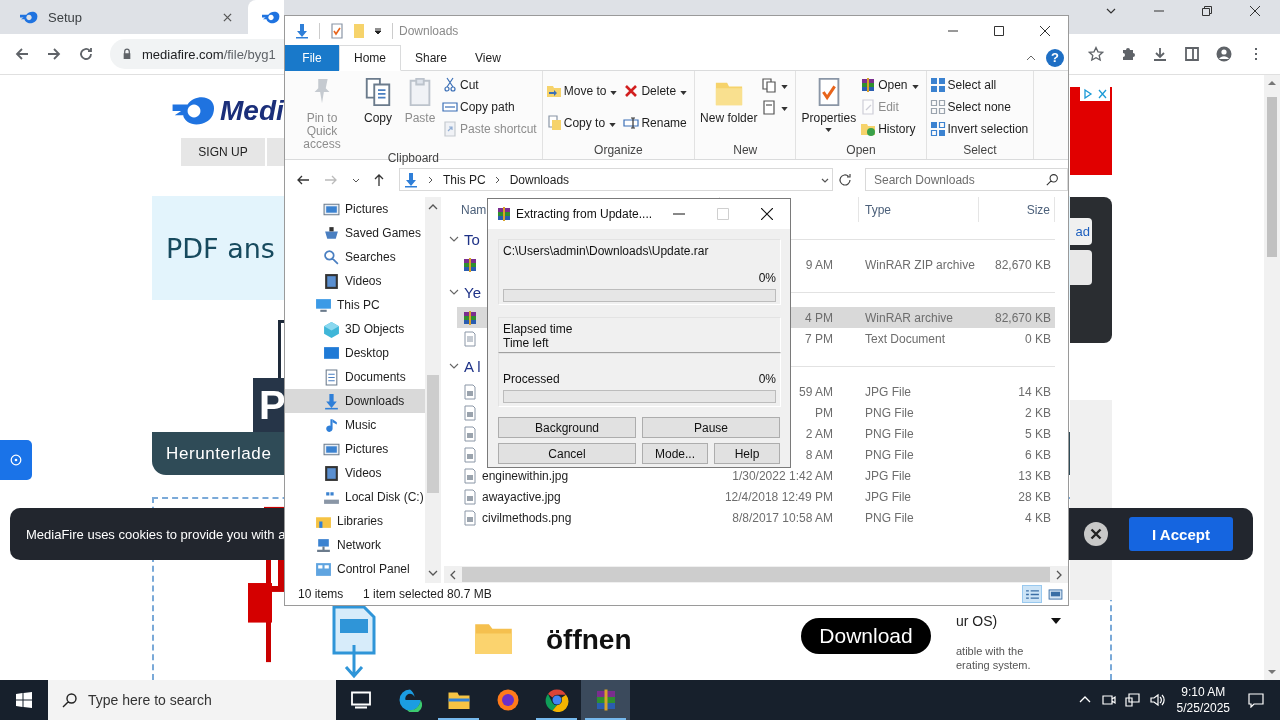 Image resolution: width=1280 pixels, height=720 pixels. I want to click on processed-label: Processed, so click(531, 379).